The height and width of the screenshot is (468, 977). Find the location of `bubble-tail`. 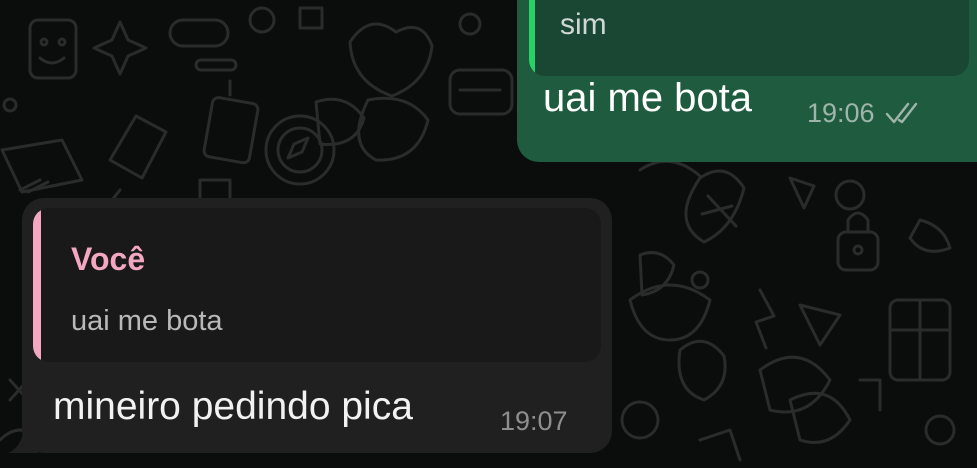

bubble-tail is located at coordinates (23, 440).